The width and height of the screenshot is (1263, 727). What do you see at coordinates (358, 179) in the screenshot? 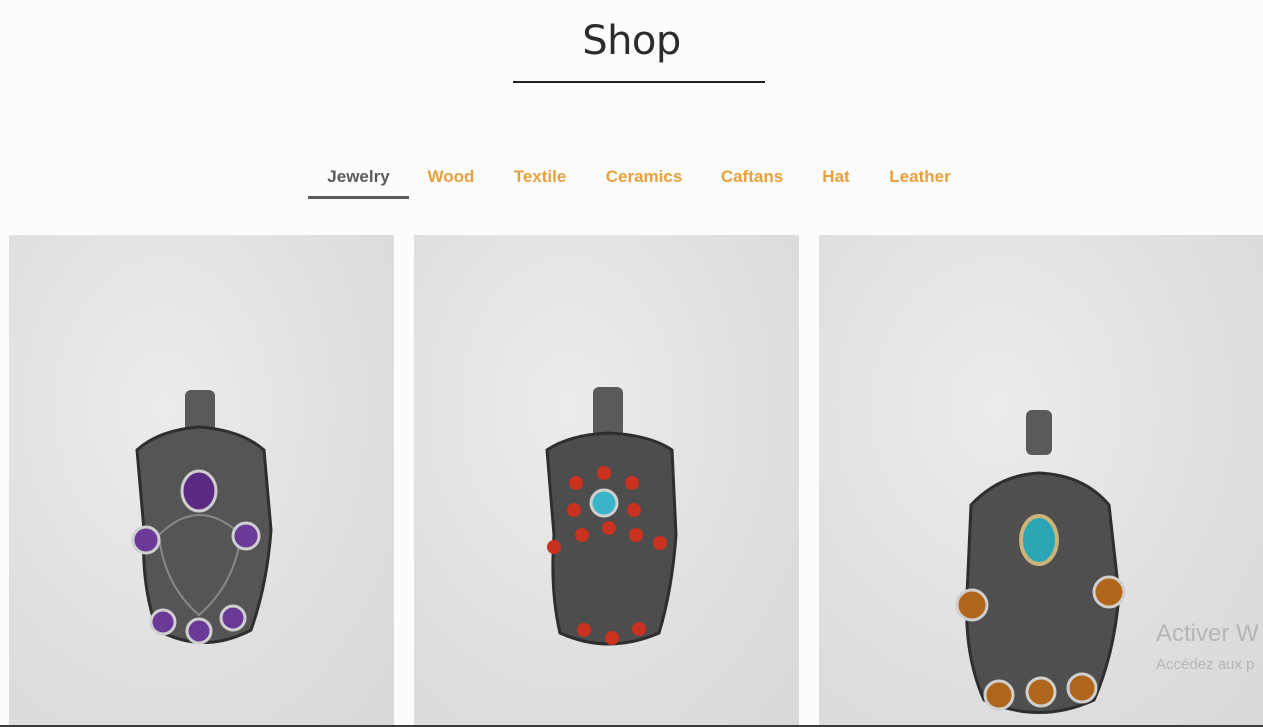
I see `tab-jewelry: Jewelry` at bounding box center [358, 179].